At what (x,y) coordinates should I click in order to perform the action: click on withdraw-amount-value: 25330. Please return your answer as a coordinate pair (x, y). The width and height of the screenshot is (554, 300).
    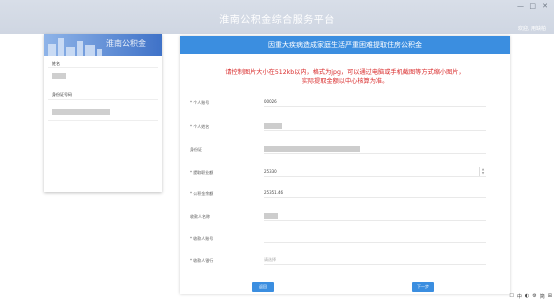
    Looking at the image, I should click on (270, 171).